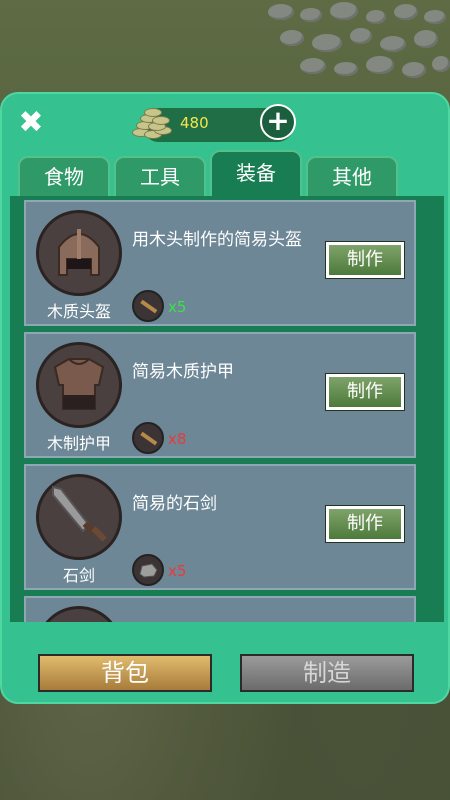  What do you see at coordinates (79, 517) in the screenshot?
I see `stone-sword-icon` at bounding box center [79, 517].